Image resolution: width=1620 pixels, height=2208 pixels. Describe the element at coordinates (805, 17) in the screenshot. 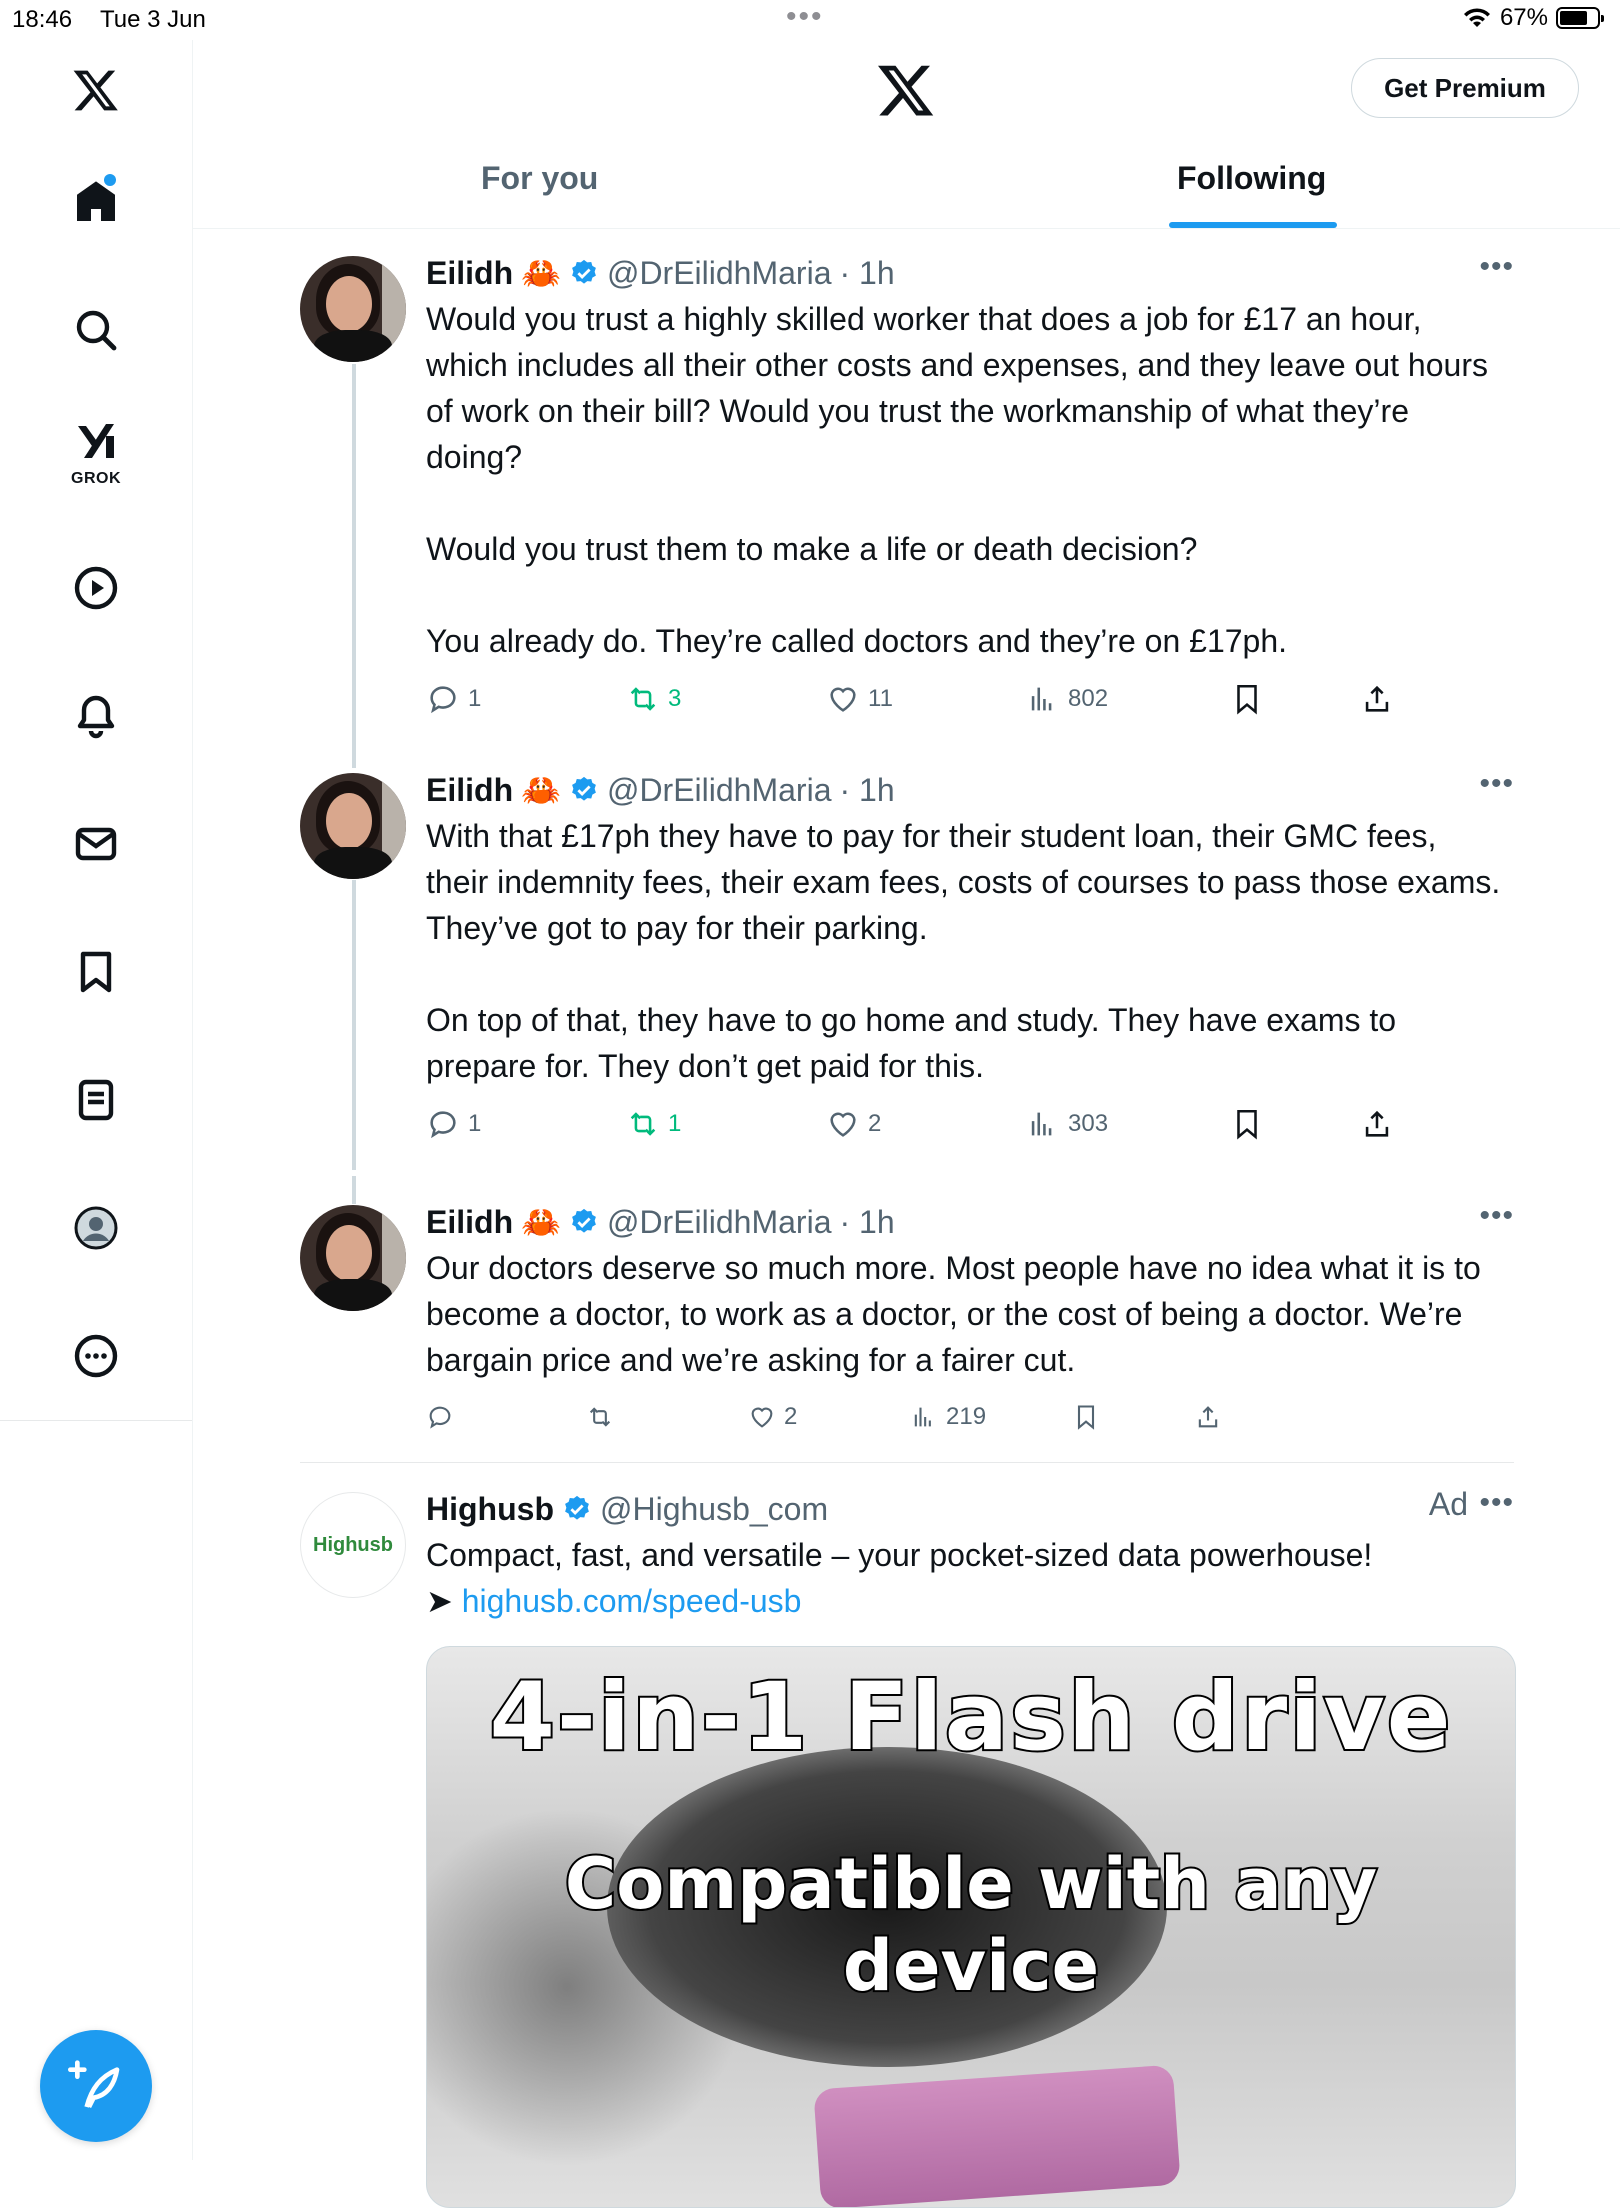

I see `multitasking-dots-icon: •••` at that location.